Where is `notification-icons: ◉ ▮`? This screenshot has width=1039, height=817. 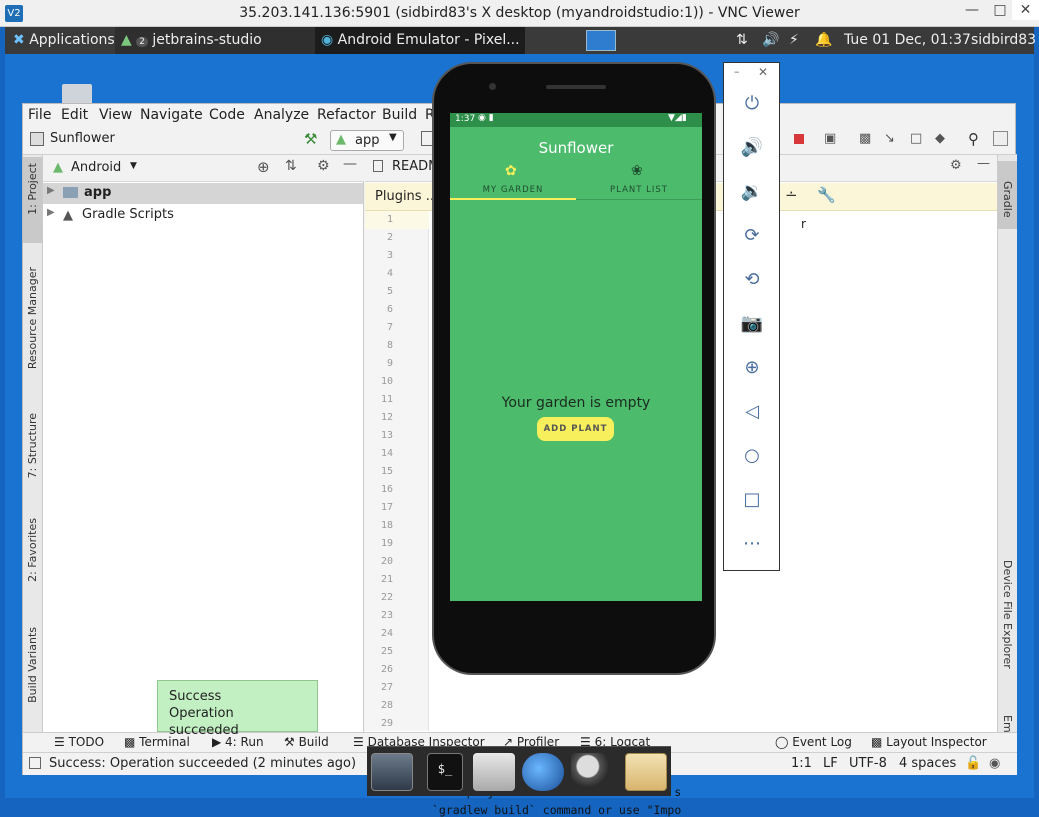
notification-icons: ◉ ▮ is located at coordinates (486, 118).